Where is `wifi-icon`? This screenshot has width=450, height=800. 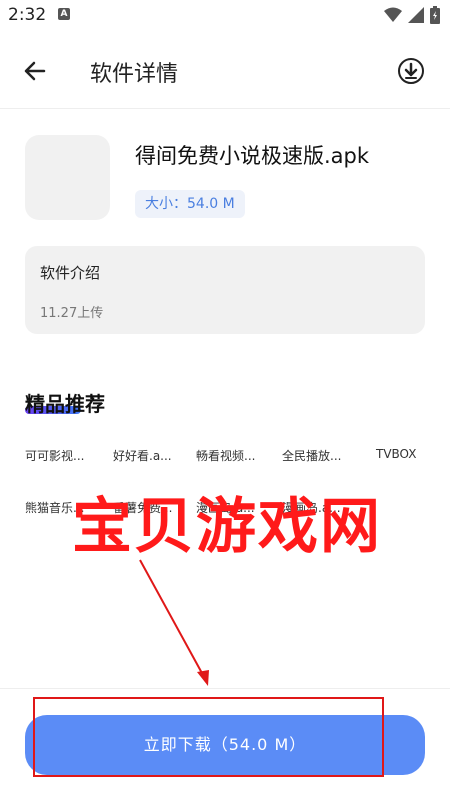 wifi-icon is located at coordinates (393, 14).